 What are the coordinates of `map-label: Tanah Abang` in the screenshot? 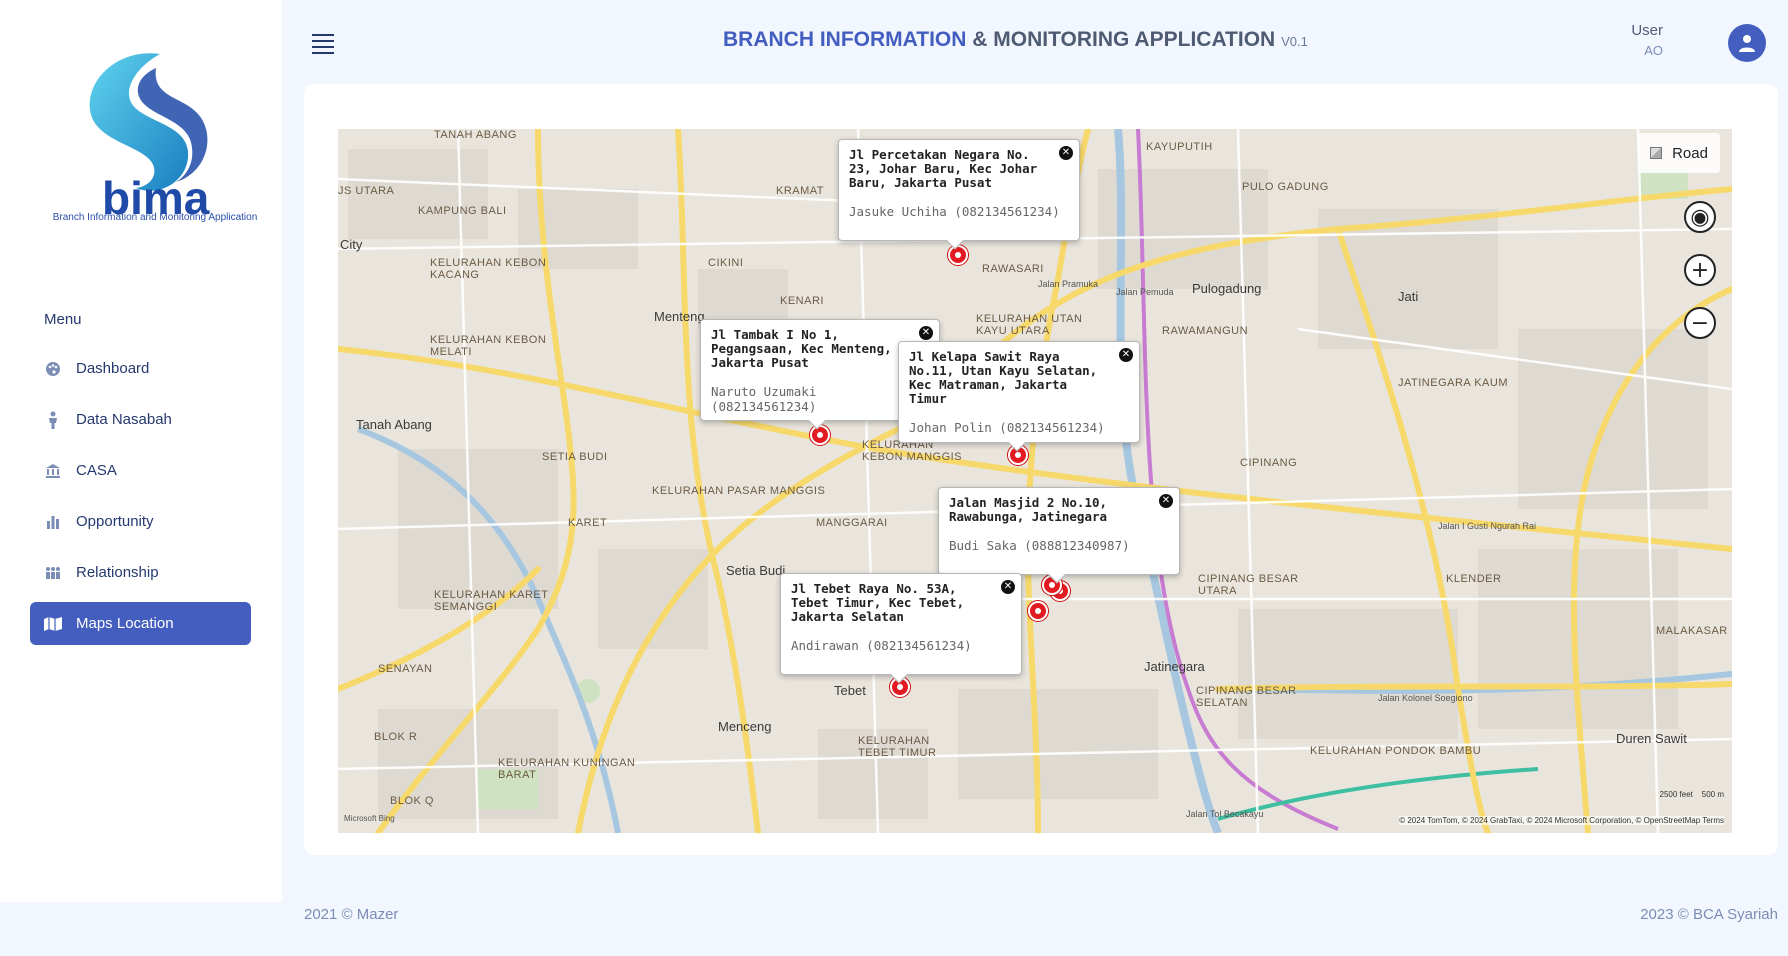 It's located at (394, 424).